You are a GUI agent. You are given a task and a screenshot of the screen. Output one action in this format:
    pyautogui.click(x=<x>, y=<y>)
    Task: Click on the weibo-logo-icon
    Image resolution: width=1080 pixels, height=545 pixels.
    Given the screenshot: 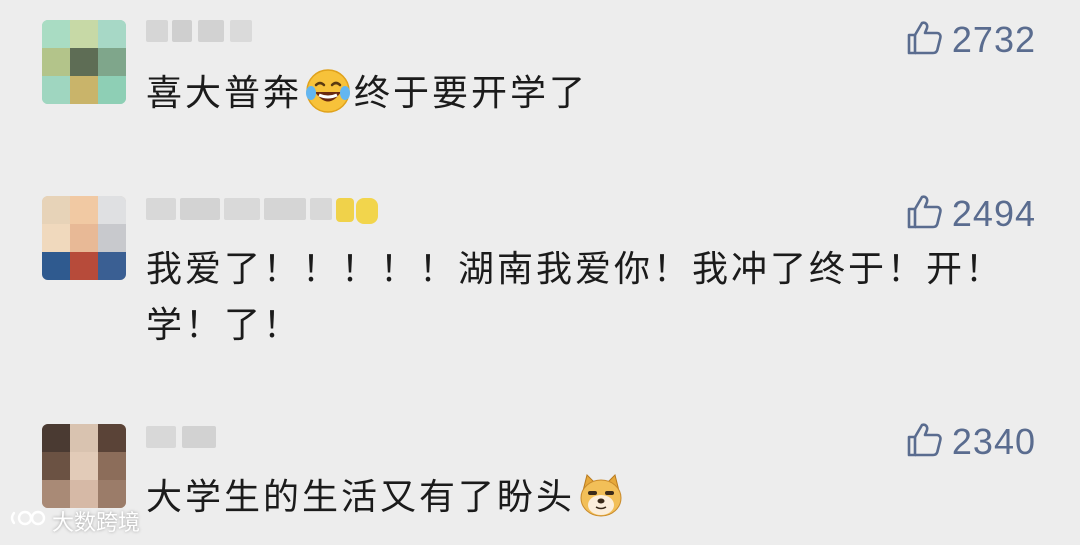 What is the action you would take?
    pyautogui.click(x=30, y=521)
    